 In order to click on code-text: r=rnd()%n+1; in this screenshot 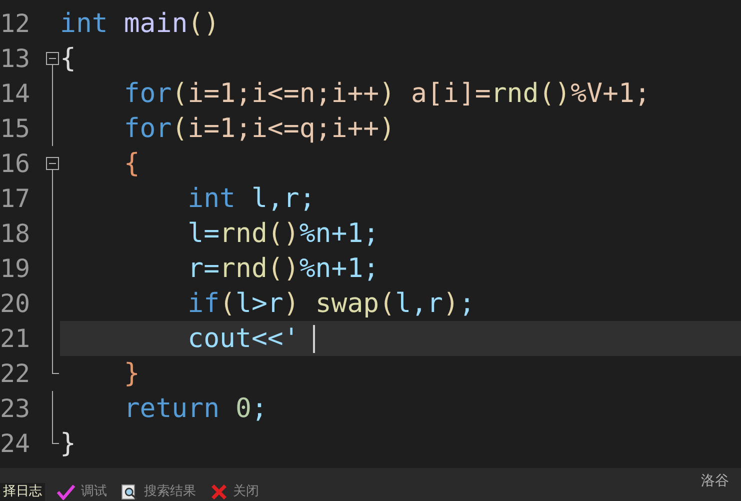, I will do `click(283, 269)`.